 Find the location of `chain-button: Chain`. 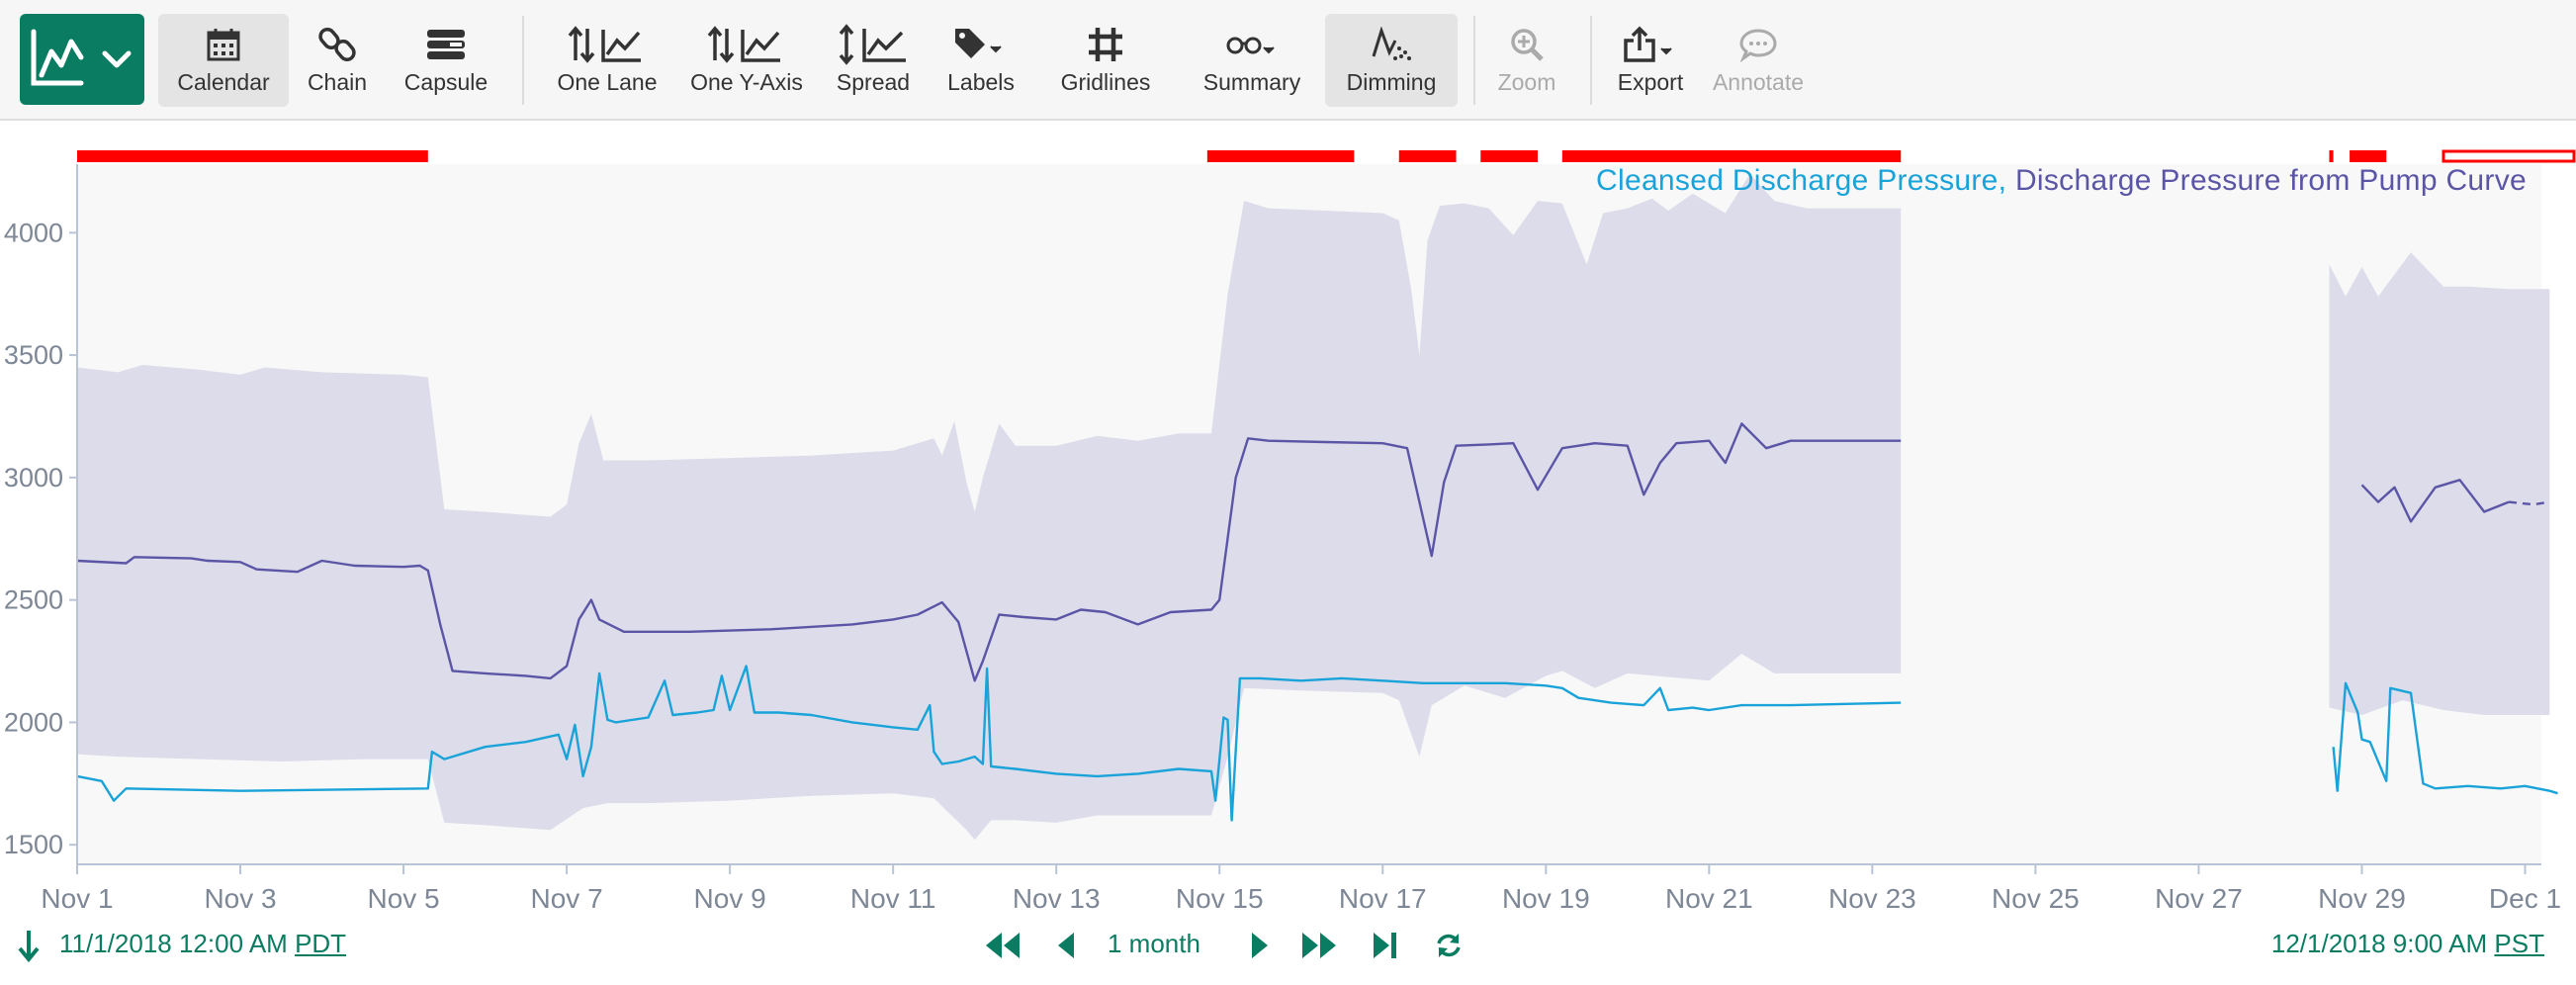

chain-button: Chain is located at coordinates (337, 61).